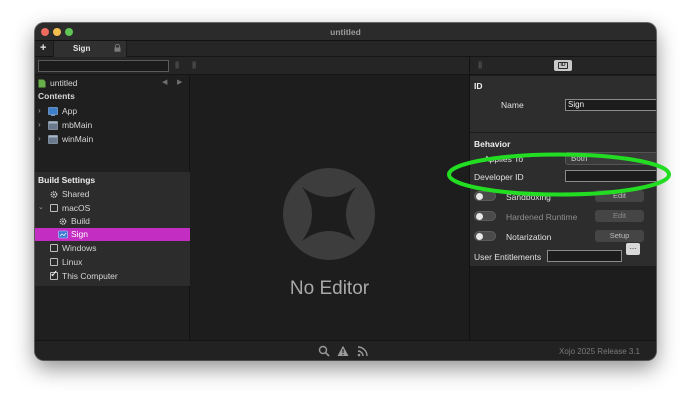  I want to click on status-bar: Xojo 2025 Release 3.1, so click(345, 350).